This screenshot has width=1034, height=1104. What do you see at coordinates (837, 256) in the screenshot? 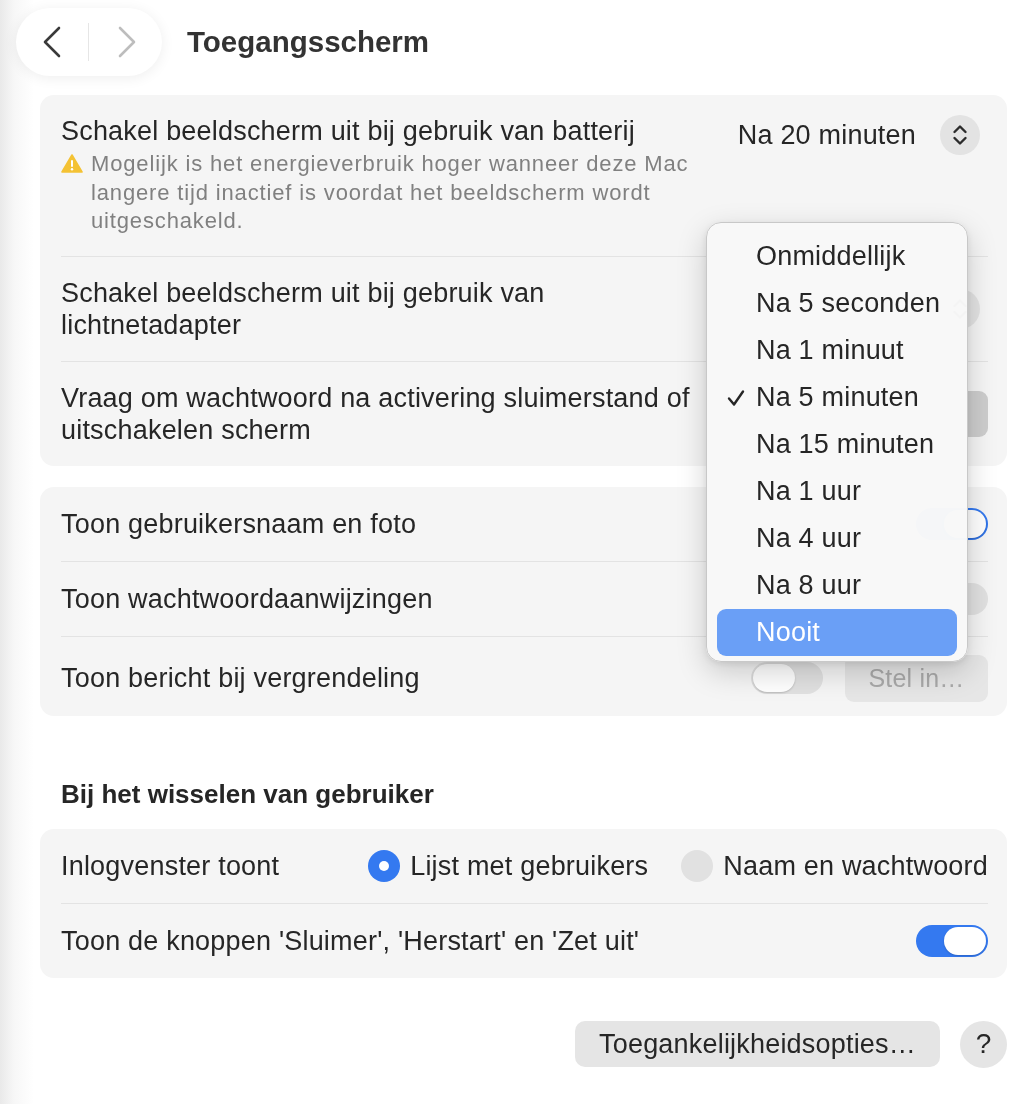
I see `menu-item: Onmiddellijk` at bounding box center [837, 256].